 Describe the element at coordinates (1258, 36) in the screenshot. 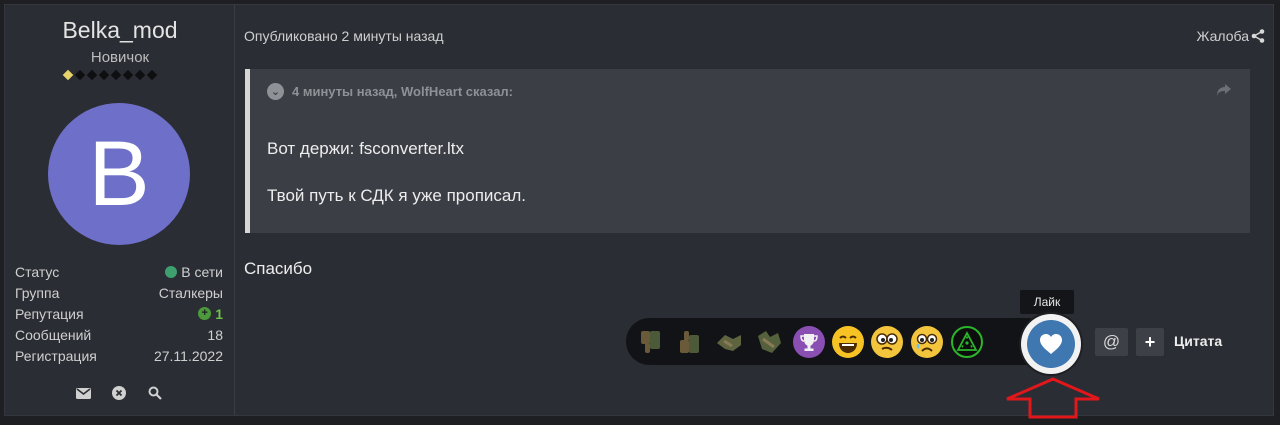

I see `share-icon` at that location.